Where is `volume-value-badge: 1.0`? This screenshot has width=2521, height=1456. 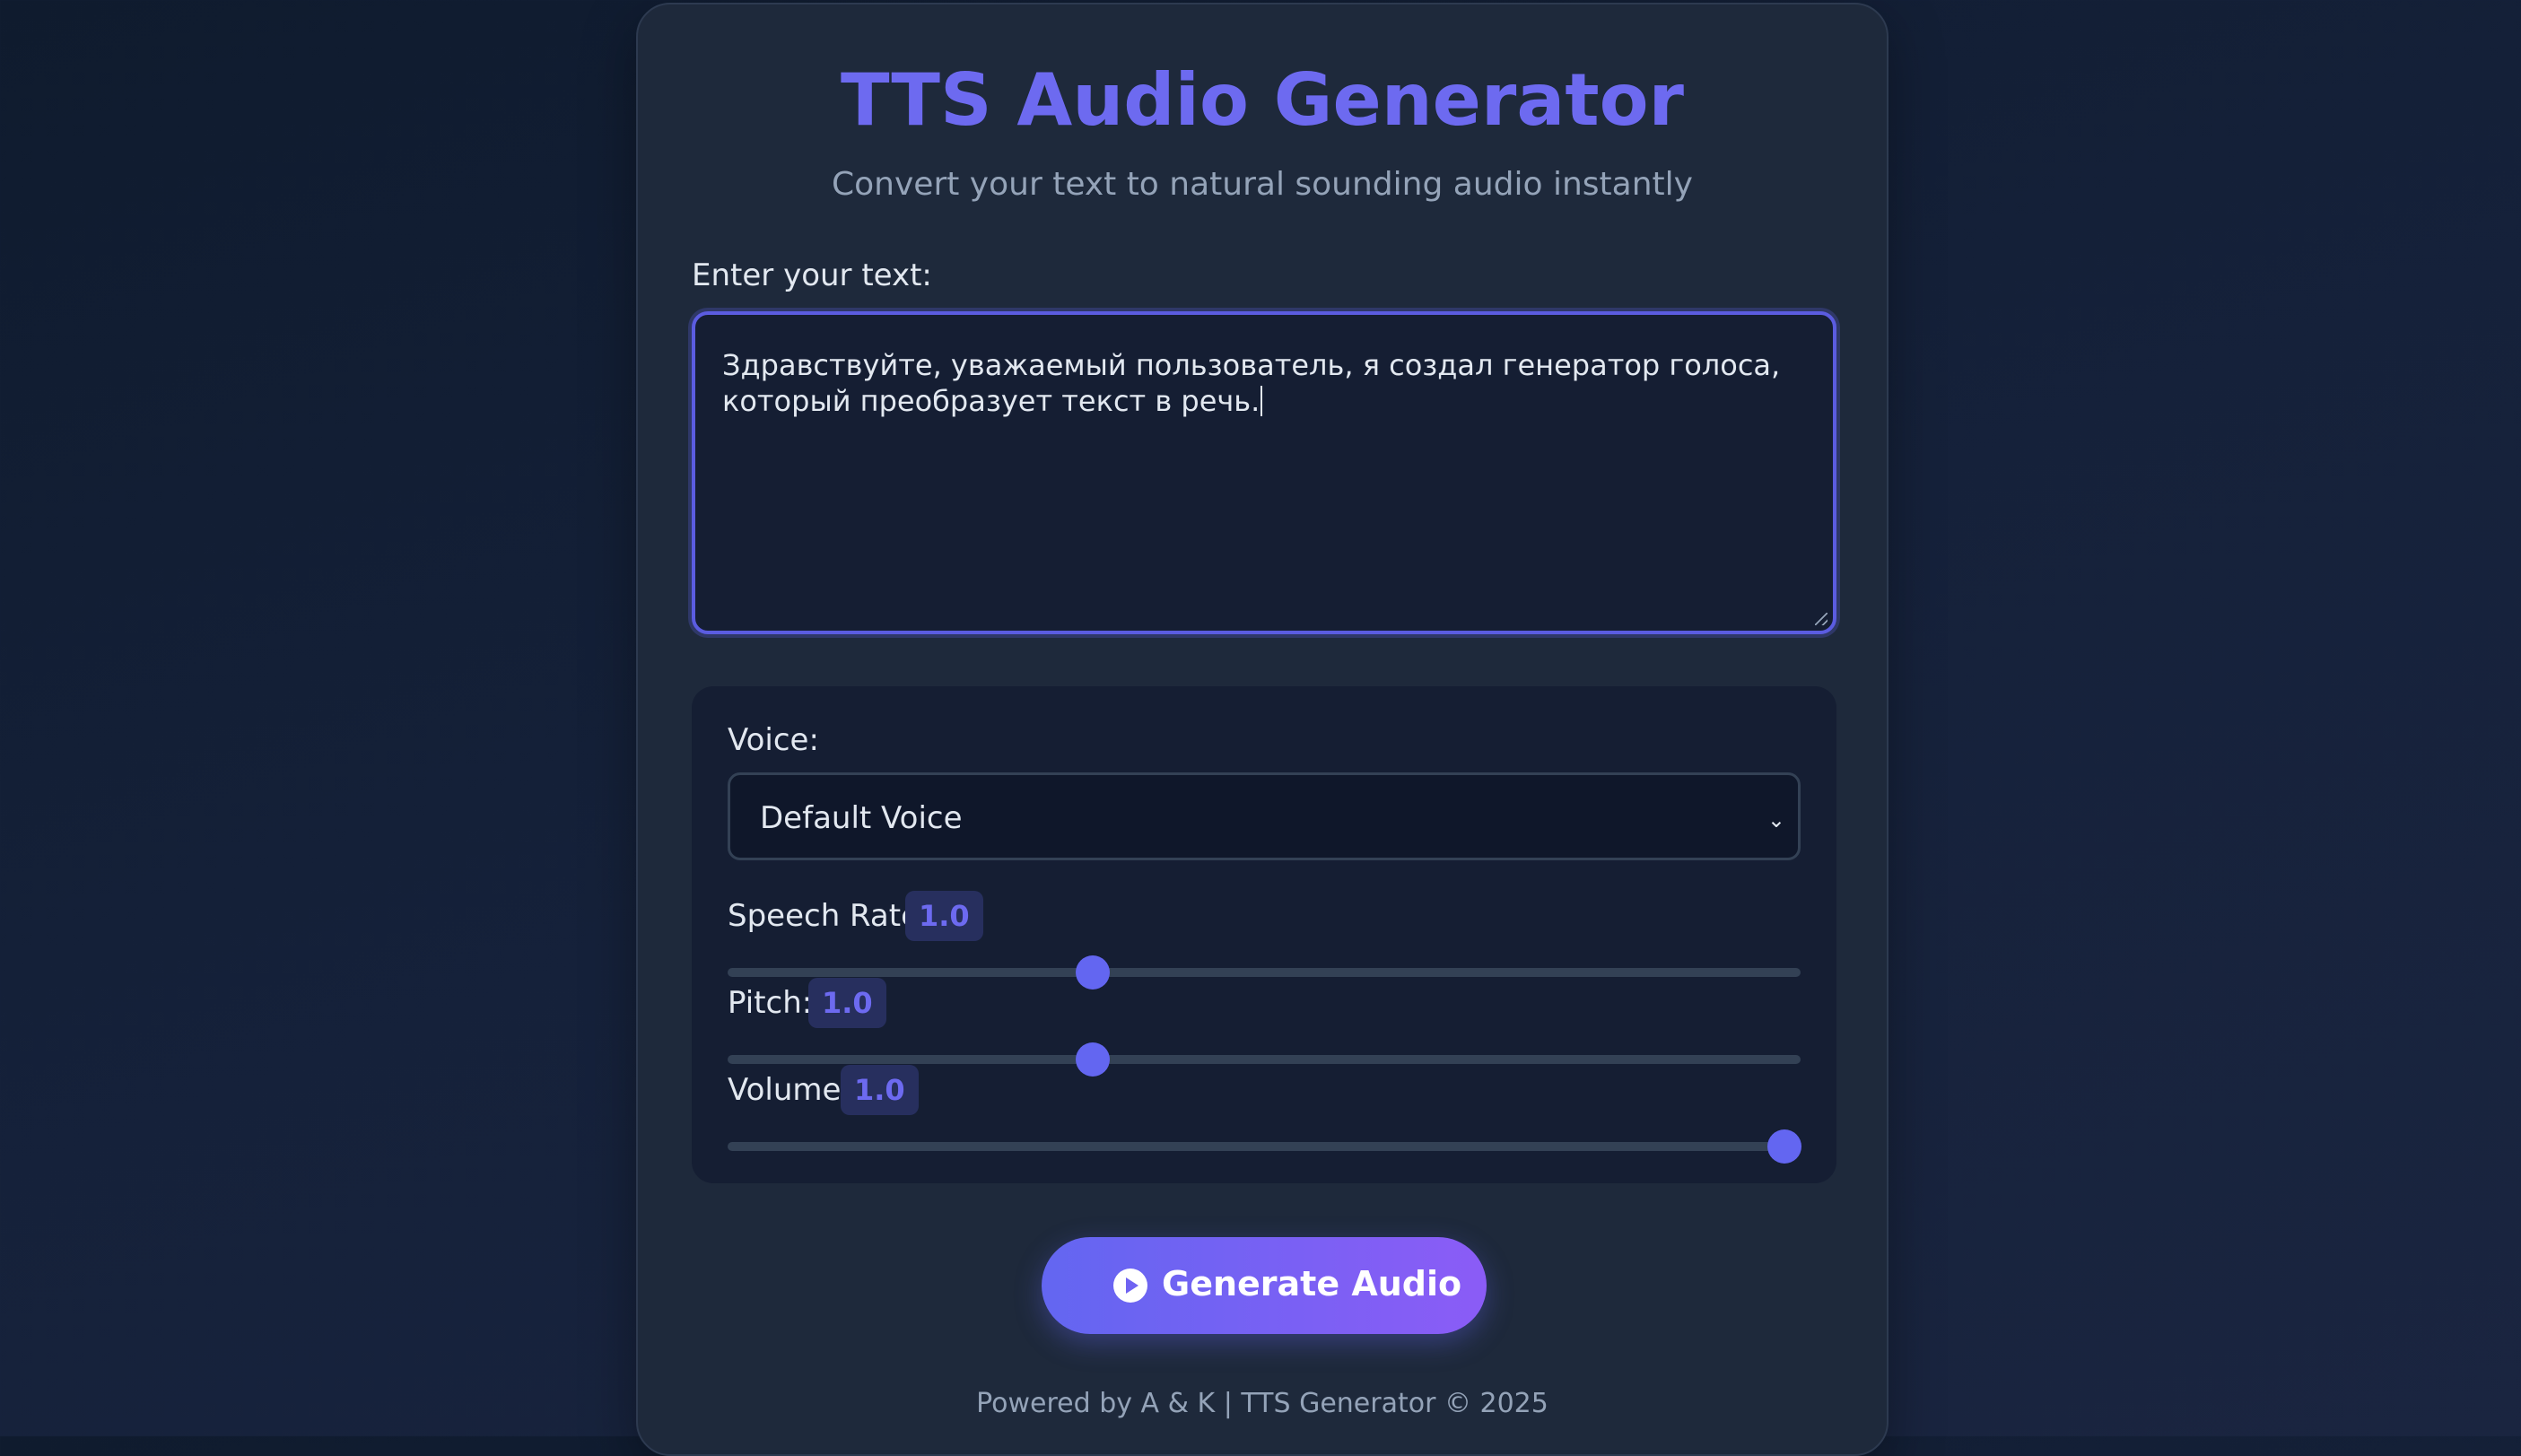
volume-value-badge: 1.0 is located at coordinates (880, 1090).